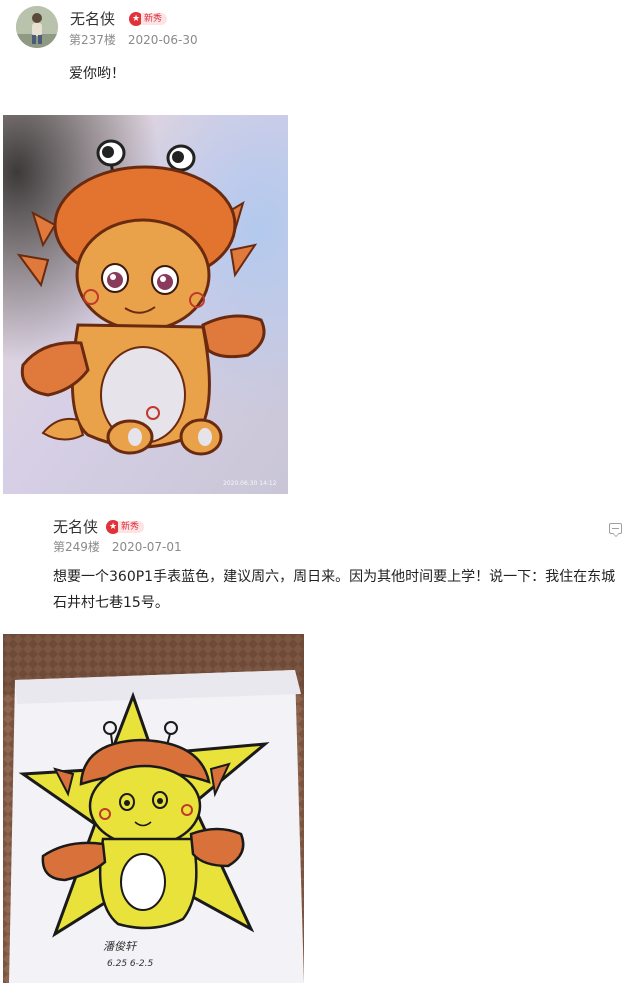  What do you see at coordinates (76, 547) in the screenshot?
I see `floor-number: 第249楼` at bounding box center [76, 547].